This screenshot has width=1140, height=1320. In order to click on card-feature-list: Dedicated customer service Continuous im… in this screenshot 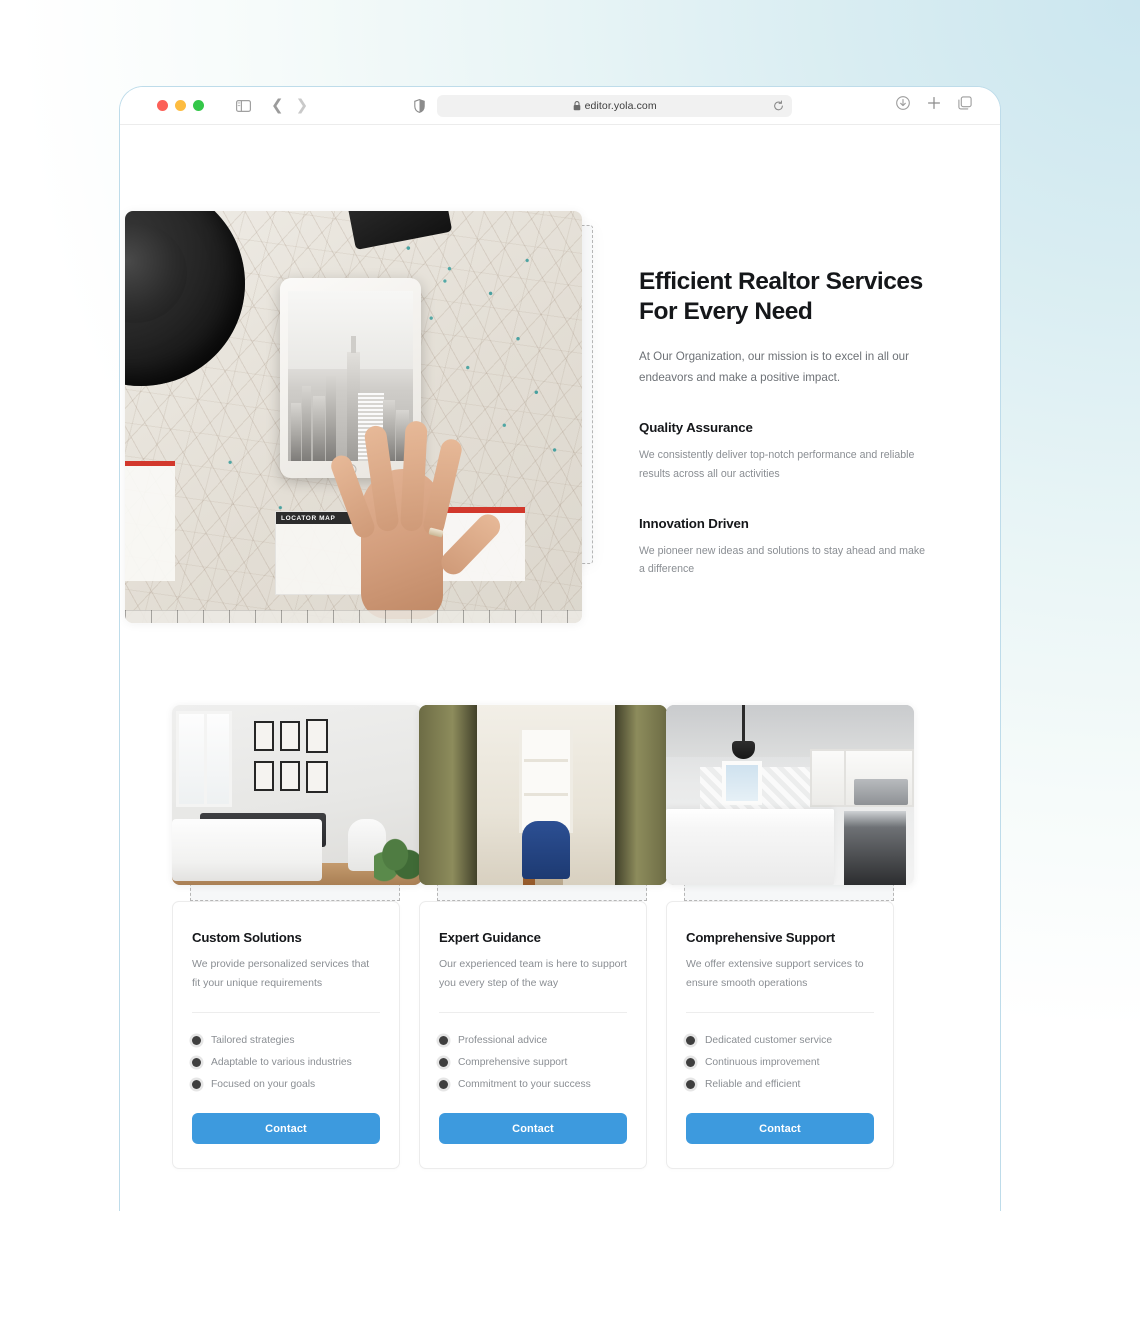, I will do `click(780, 1062)`.